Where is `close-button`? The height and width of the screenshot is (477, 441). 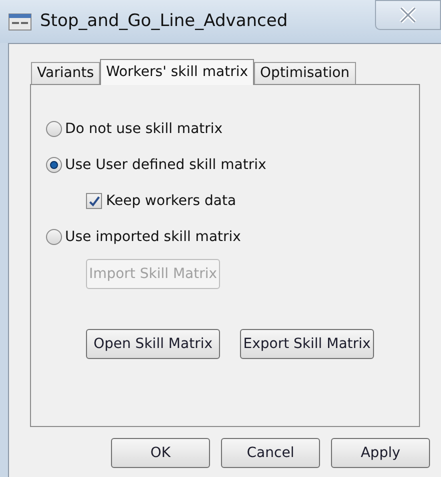 close-button is located at coordinates (408, 15).